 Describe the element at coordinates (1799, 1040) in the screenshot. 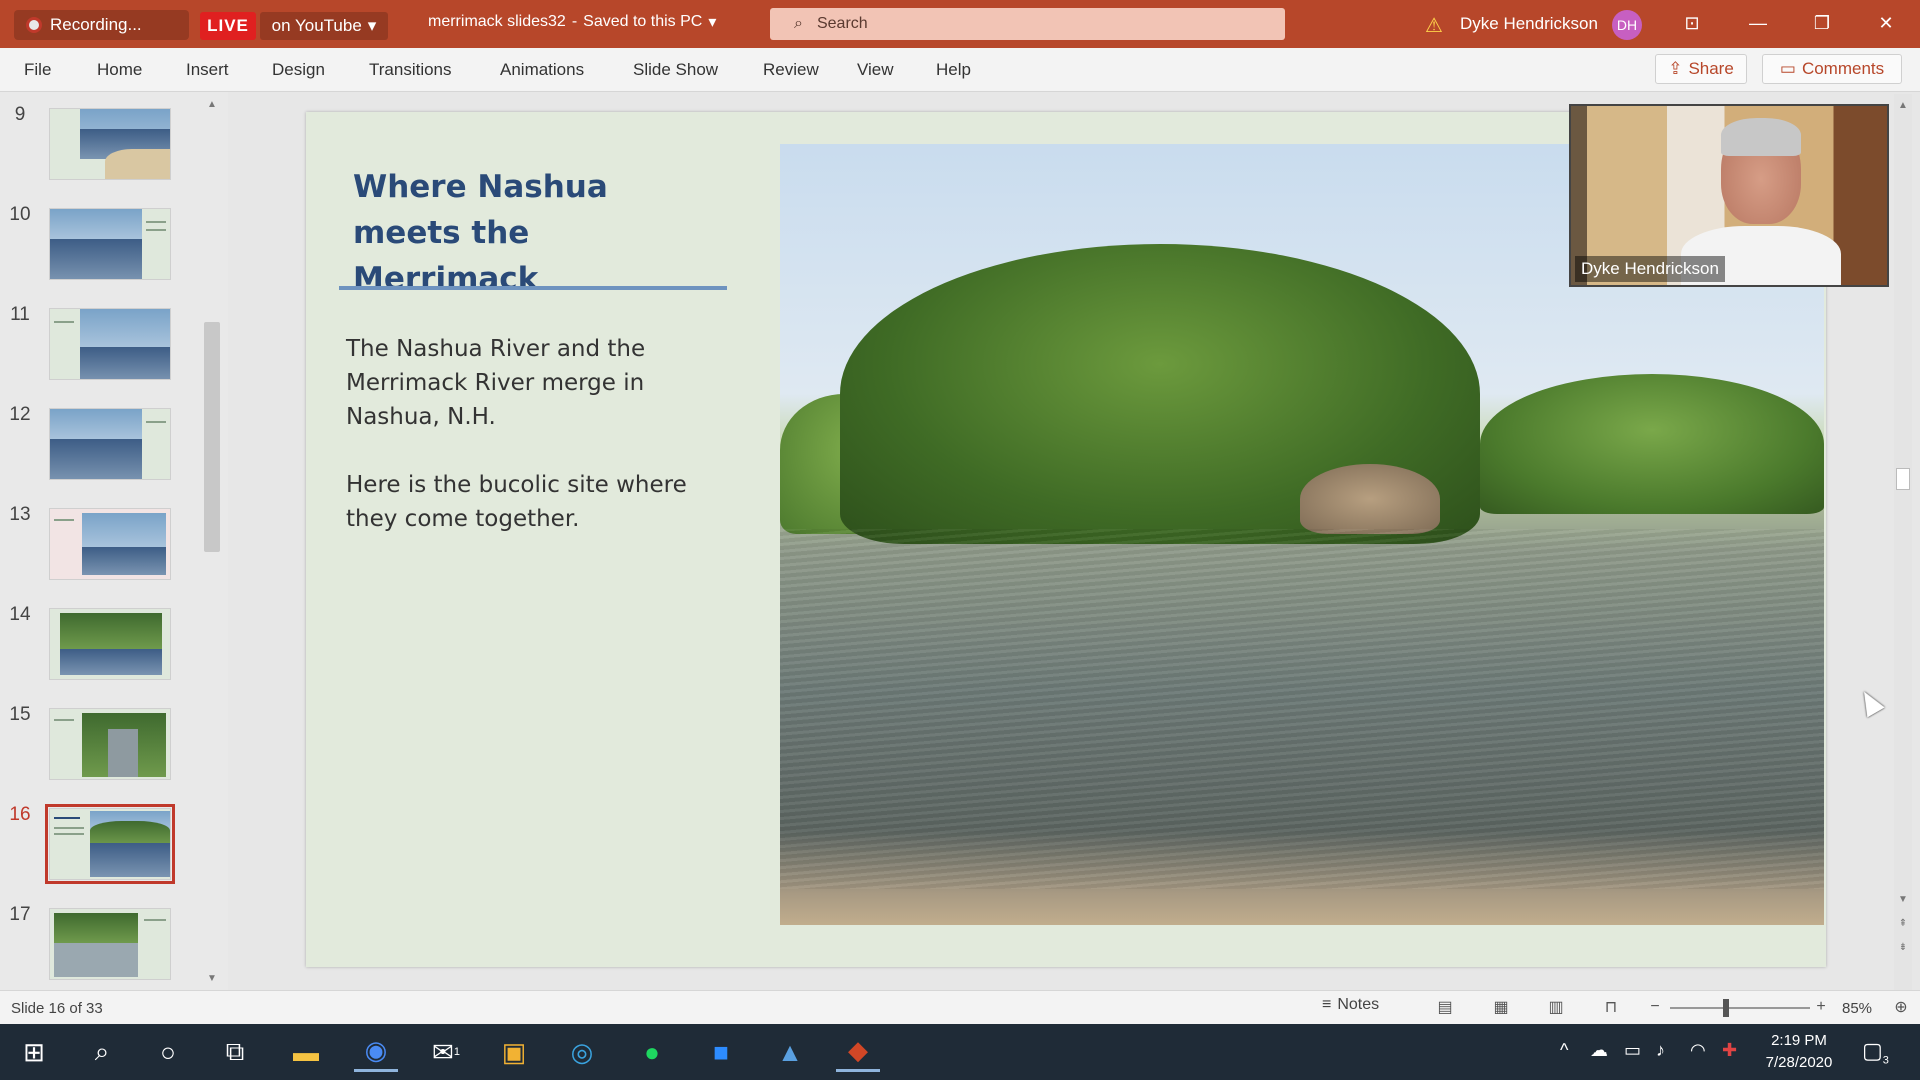

I see `clock-time: 2:19 PM` at that location.